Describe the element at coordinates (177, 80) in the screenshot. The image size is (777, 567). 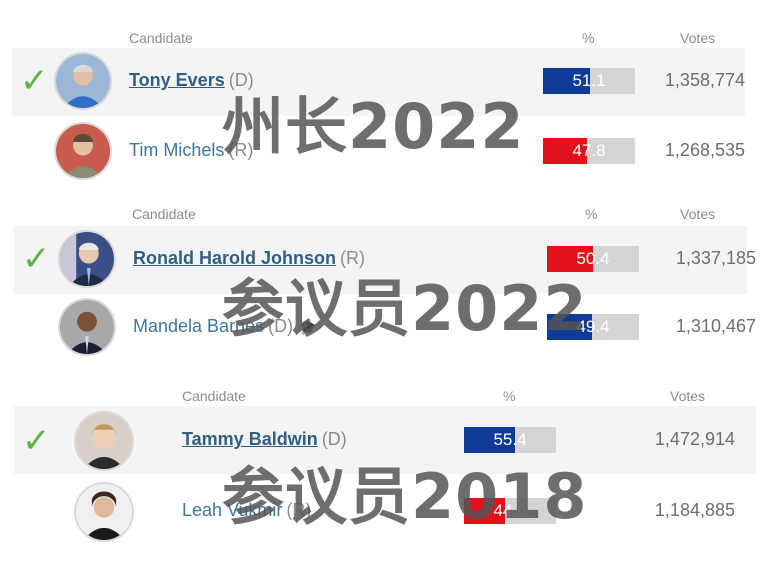
I see `candidate-name: Tony Evers` at that location.